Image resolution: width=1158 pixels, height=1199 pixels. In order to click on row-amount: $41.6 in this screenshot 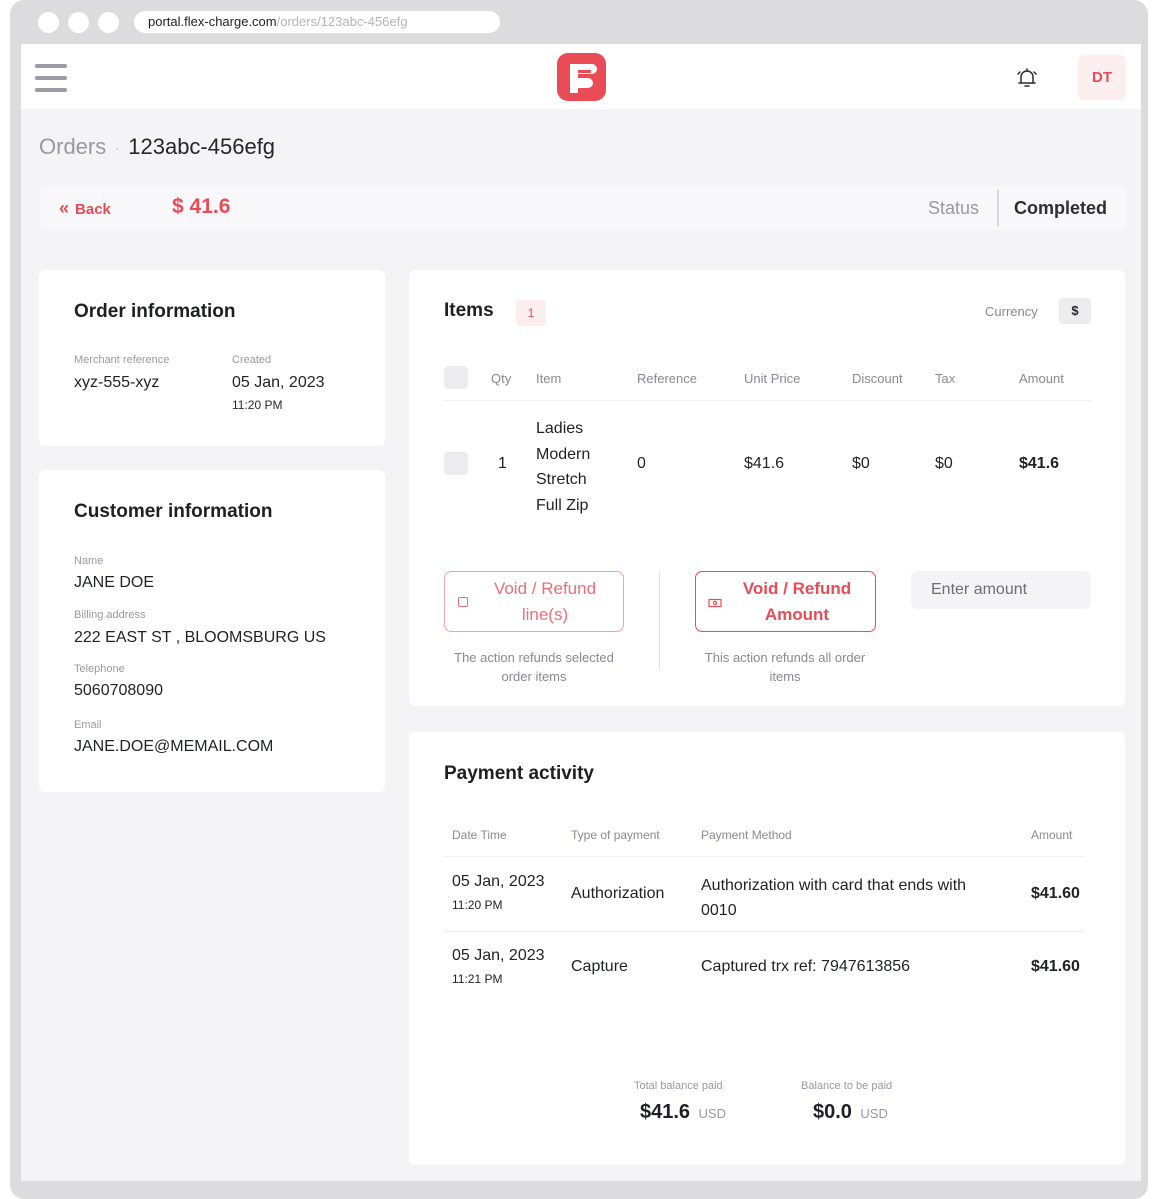, I will do `click(1039, 463)`.